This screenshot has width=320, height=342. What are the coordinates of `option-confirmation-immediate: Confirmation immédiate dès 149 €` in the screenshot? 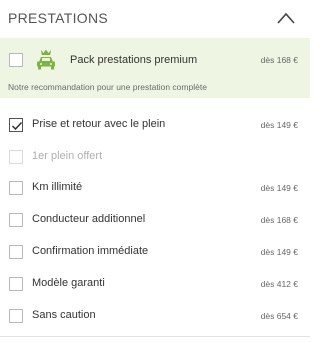 It's located at (155, 252).